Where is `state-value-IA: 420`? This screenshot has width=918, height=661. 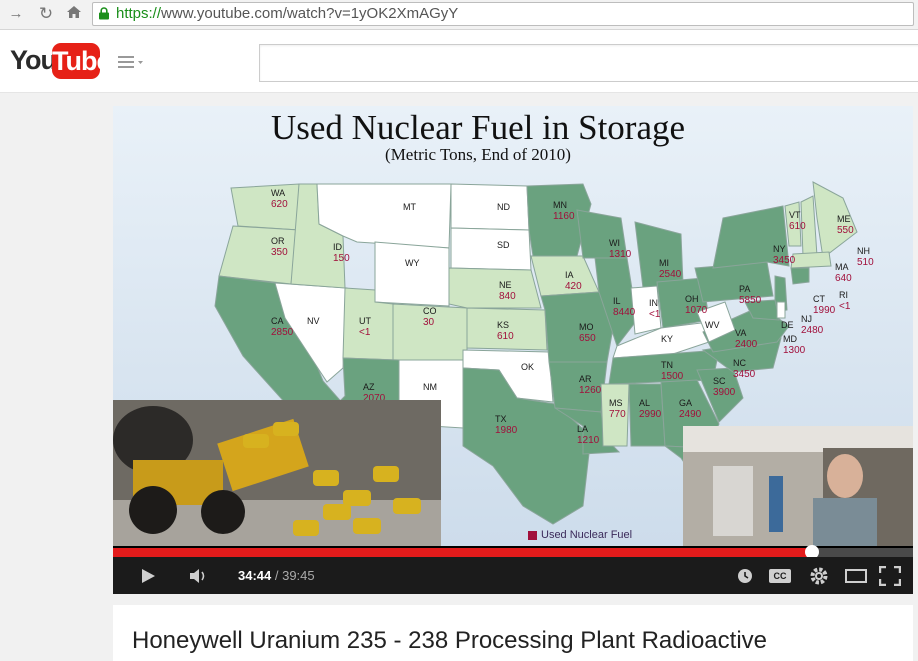 state-value-IA: 420 is located at coordinates (573, 286).